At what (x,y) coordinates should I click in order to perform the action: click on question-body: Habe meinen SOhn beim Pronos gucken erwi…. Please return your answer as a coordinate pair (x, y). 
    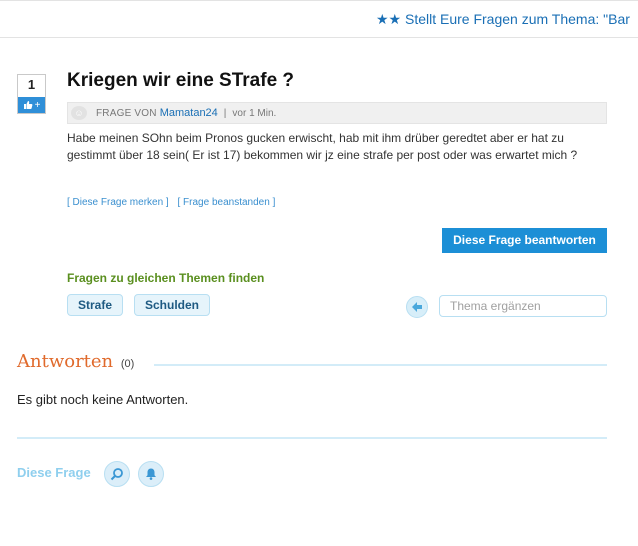
    Looking at the image, I should click on (322, 146).